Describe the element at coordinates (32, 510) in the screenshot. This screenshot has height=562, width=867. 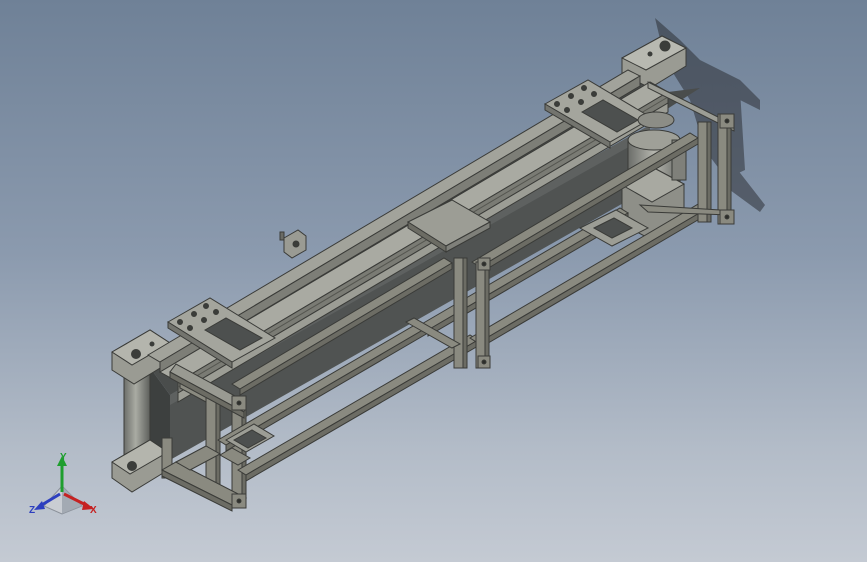
I see `triad-z-label: Z` at that location.